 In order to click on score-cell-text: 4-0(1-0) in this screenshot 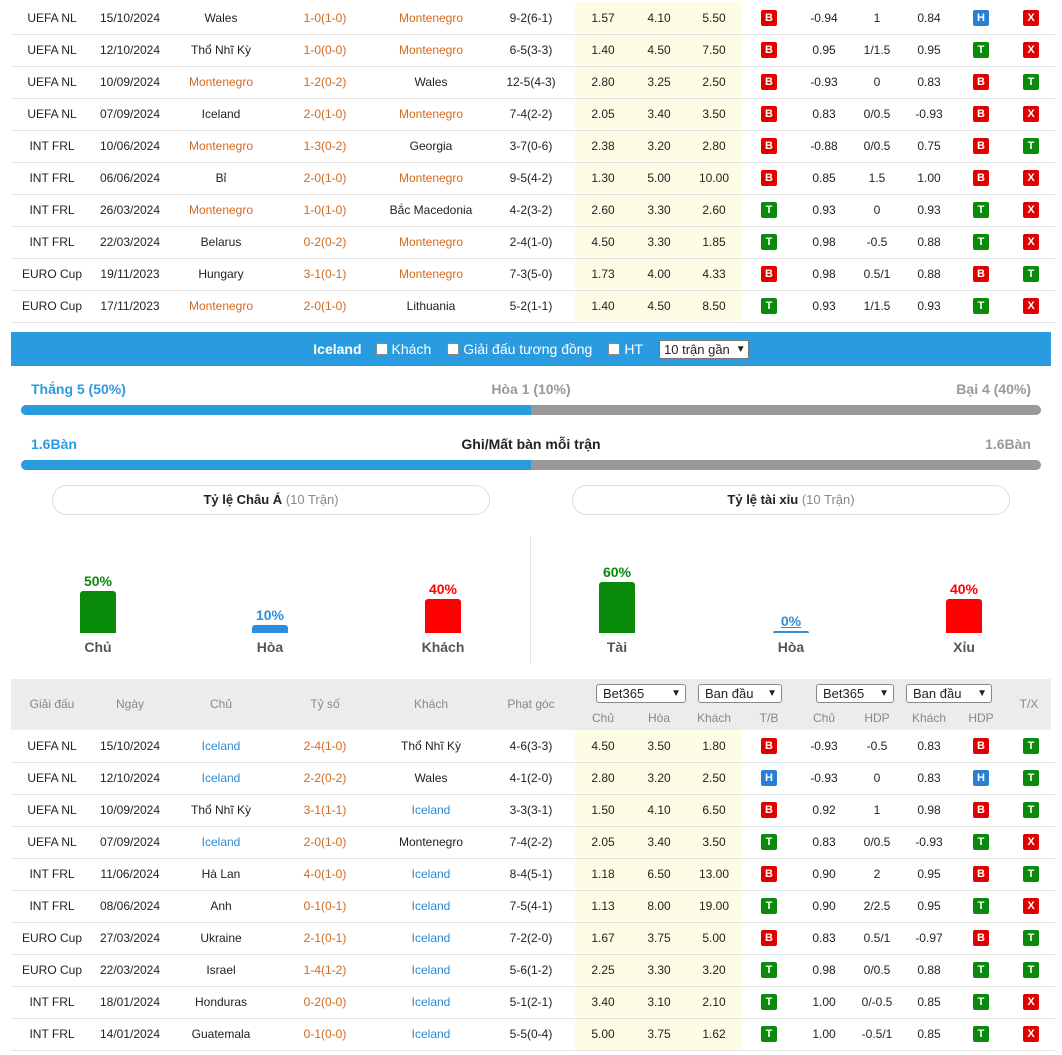, I will do `click(325, 874)`.